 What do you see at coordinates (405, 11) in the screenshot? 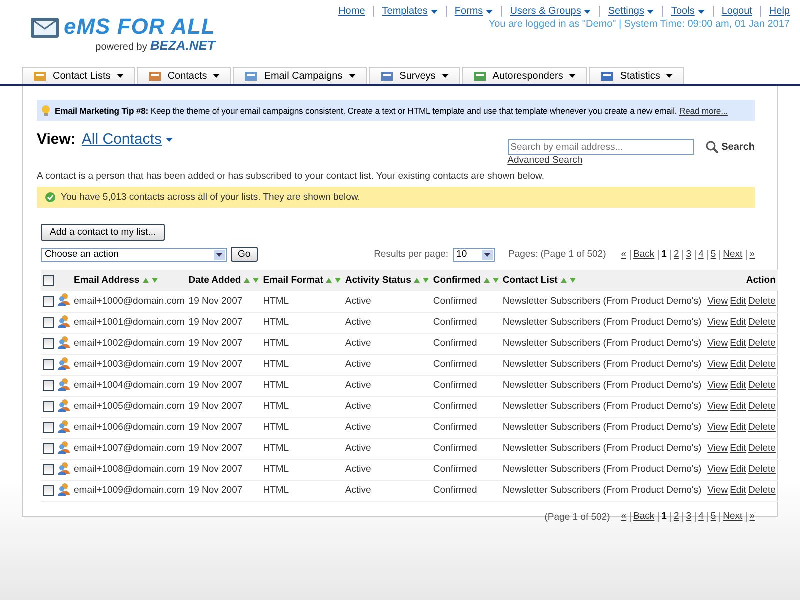
I see `nav-link: Templates` at bounding box center [405, 11].